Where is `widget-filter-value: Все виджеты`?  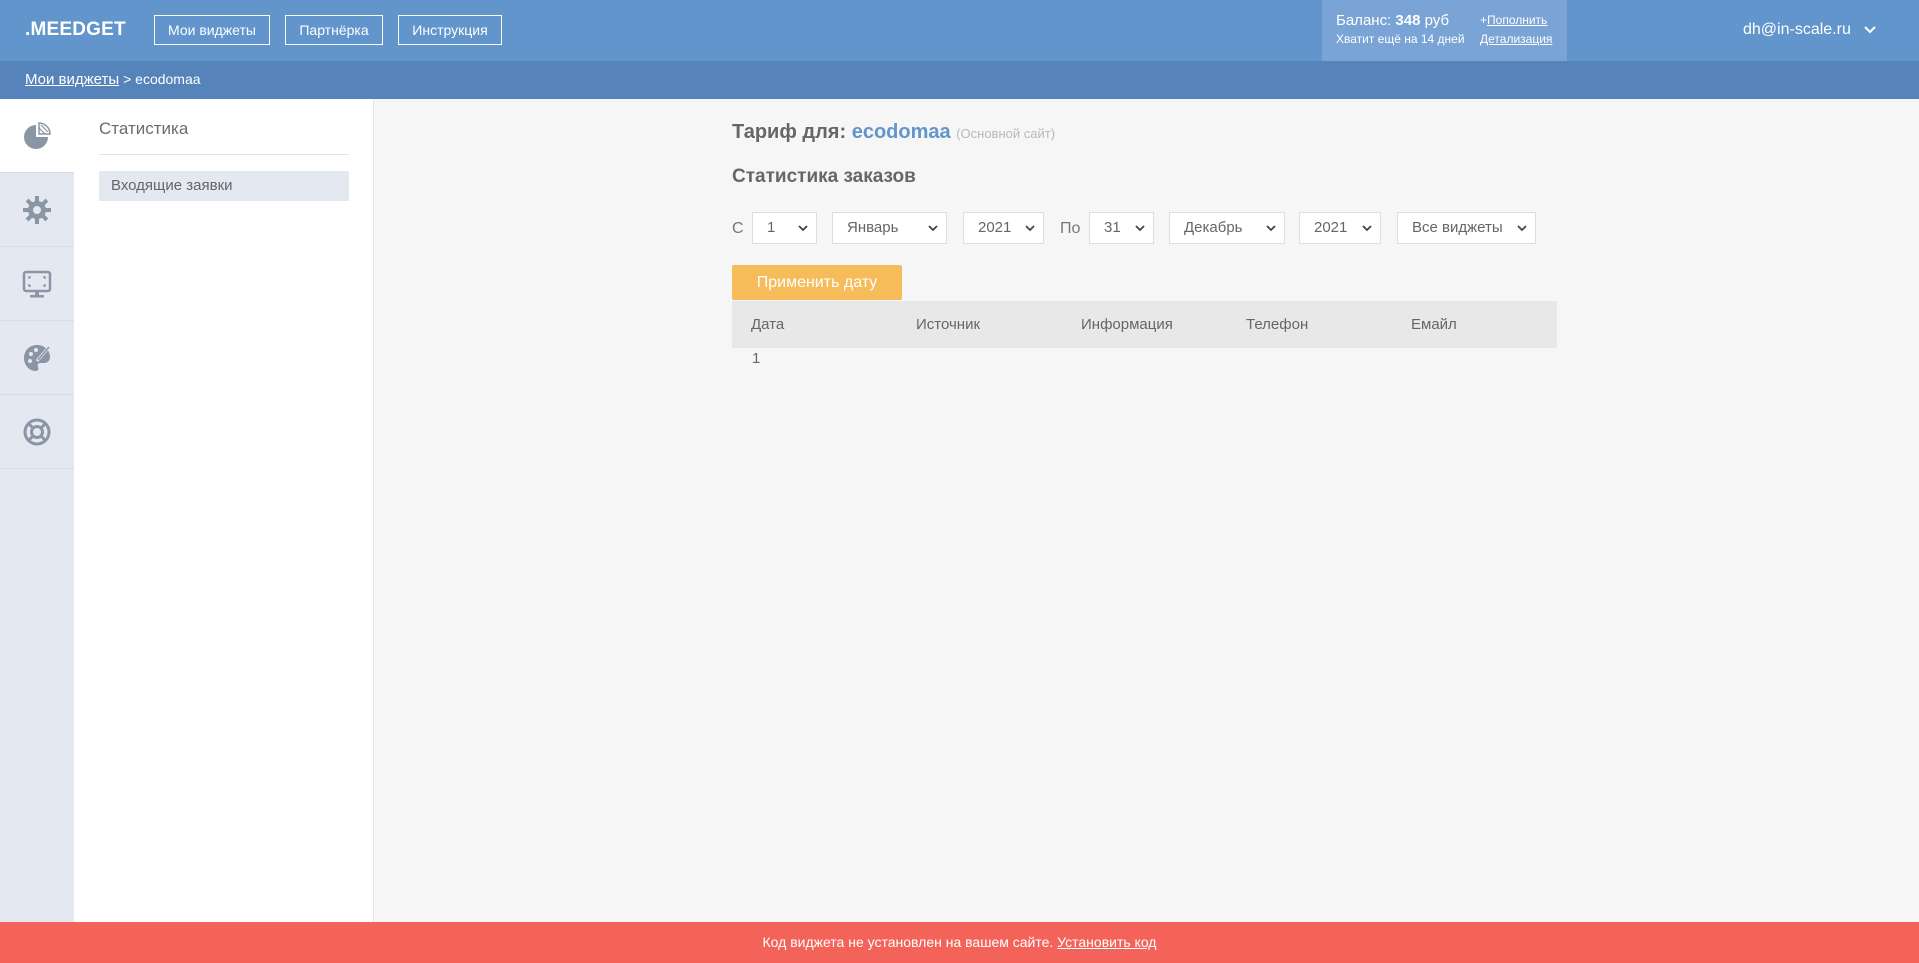 widget-filter-value: Все виджеты is located at coordinates (1457, 227).